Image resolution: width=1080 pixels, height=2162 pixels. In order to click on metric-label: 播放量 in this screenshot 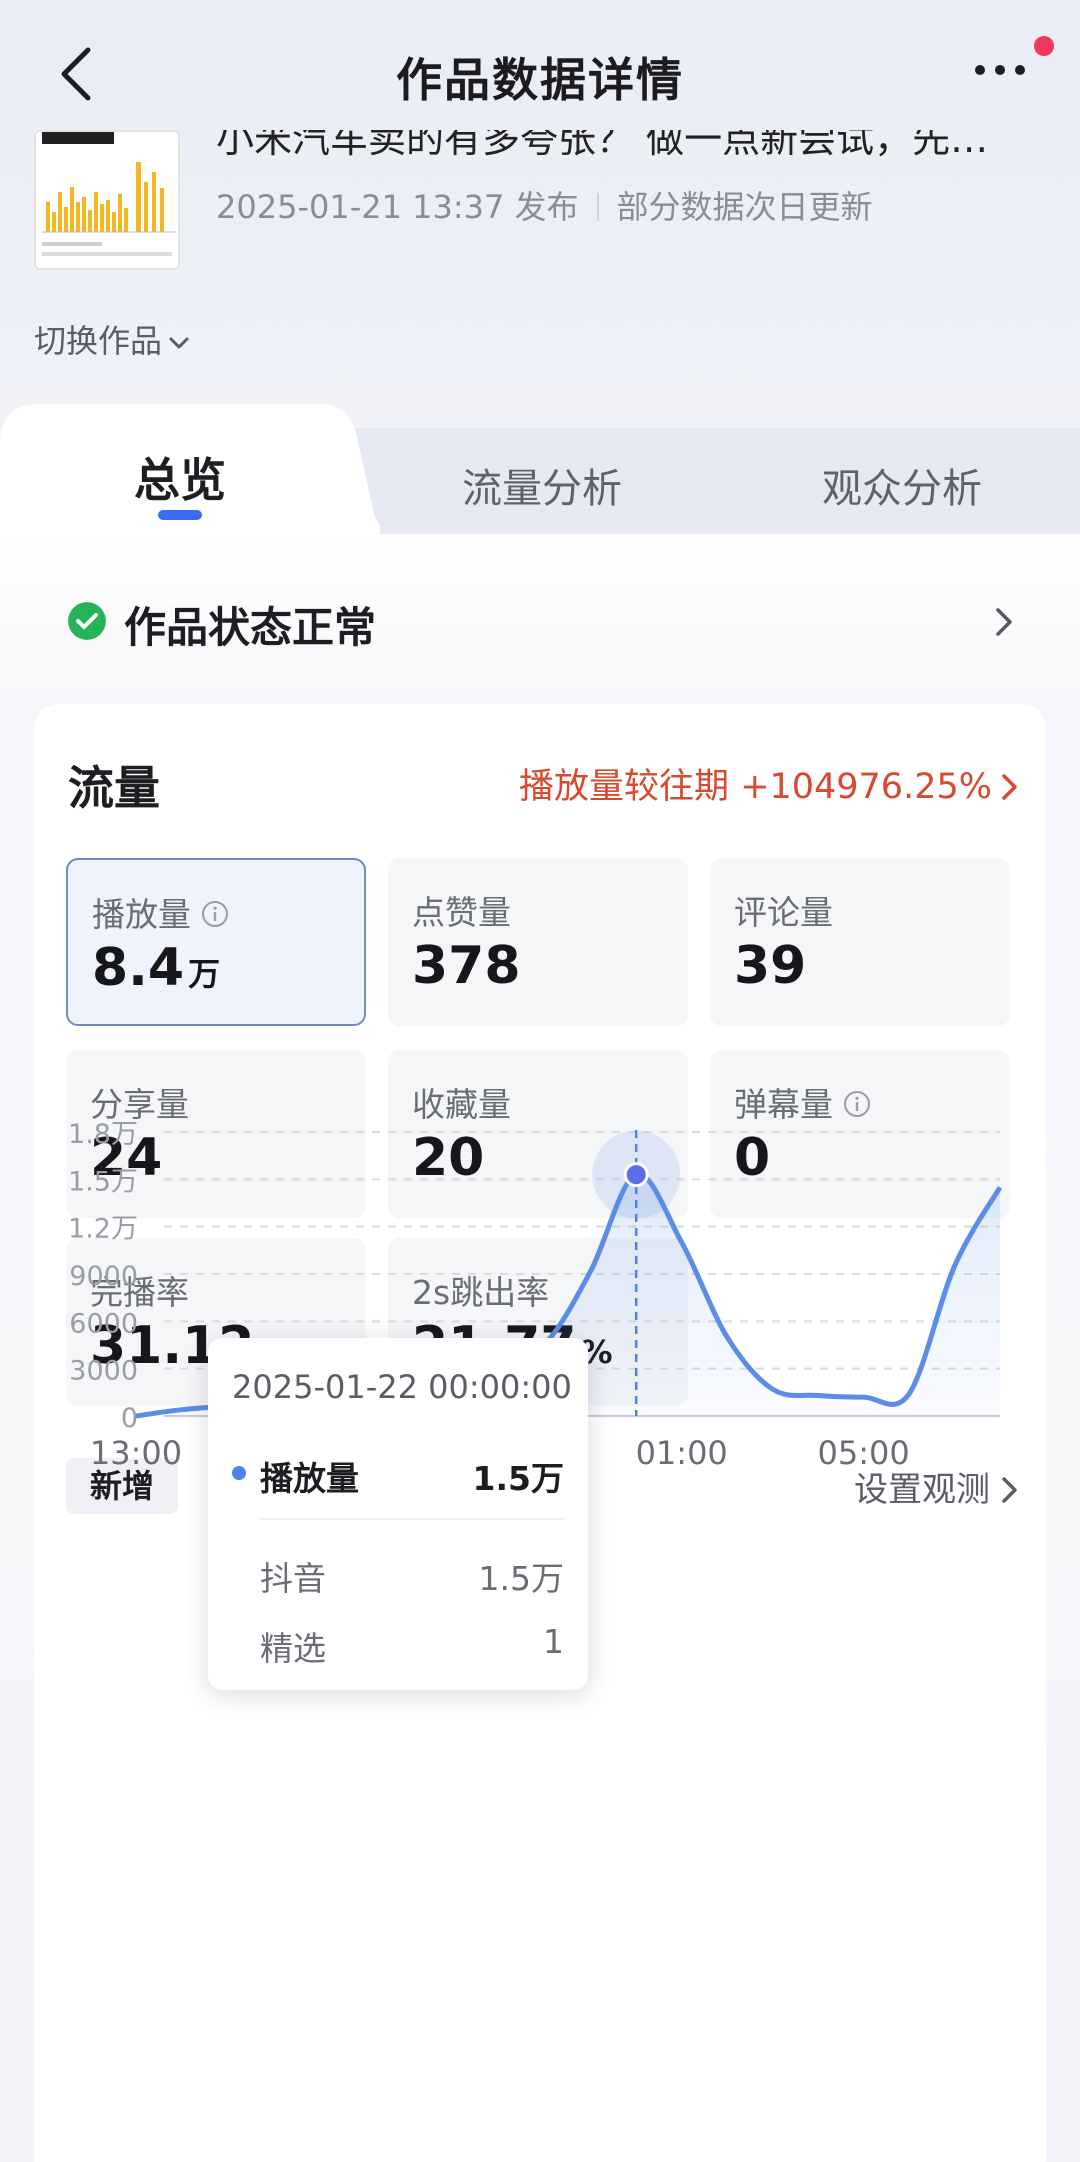, I will do `click(160, 912)`.